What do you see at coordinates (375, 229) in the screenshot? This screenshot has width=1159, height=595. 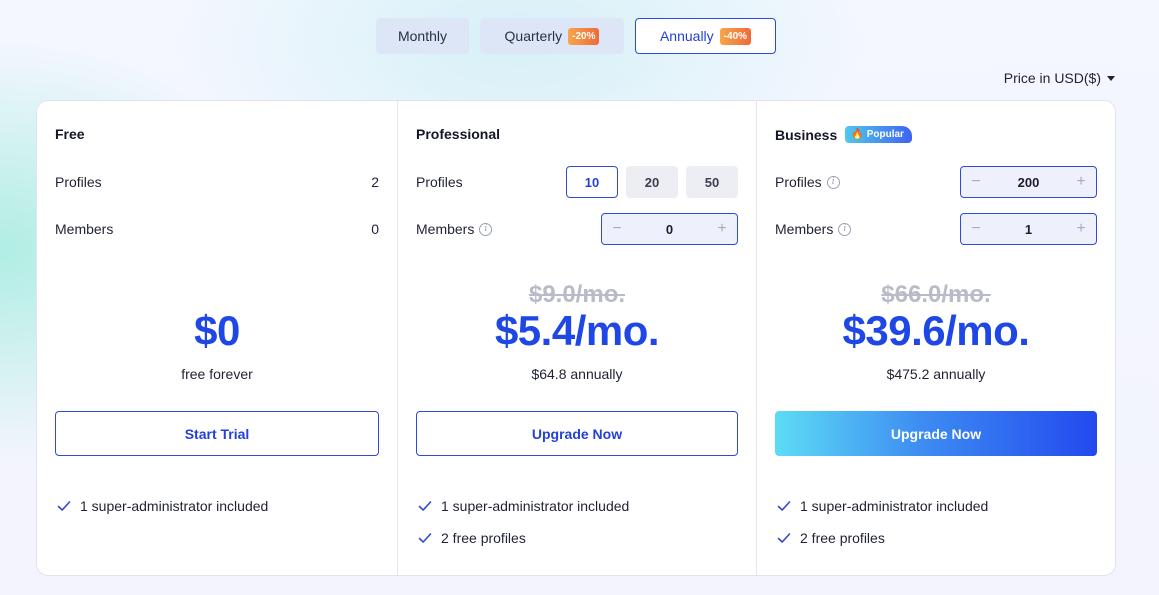 I see `free-members-value: 0` at bounding box center [375, 229].